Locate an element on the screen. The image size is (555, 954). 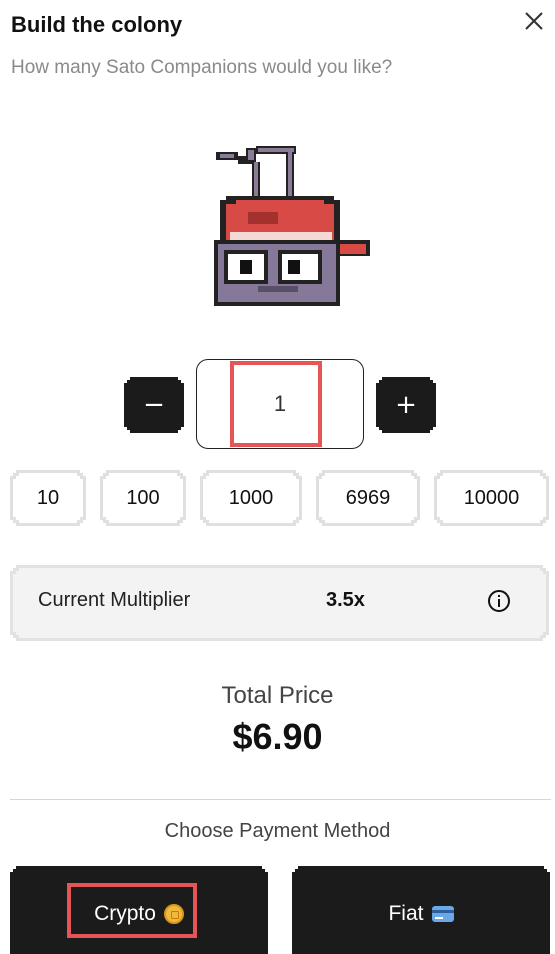
close-button is located at coordinates (534, 21).